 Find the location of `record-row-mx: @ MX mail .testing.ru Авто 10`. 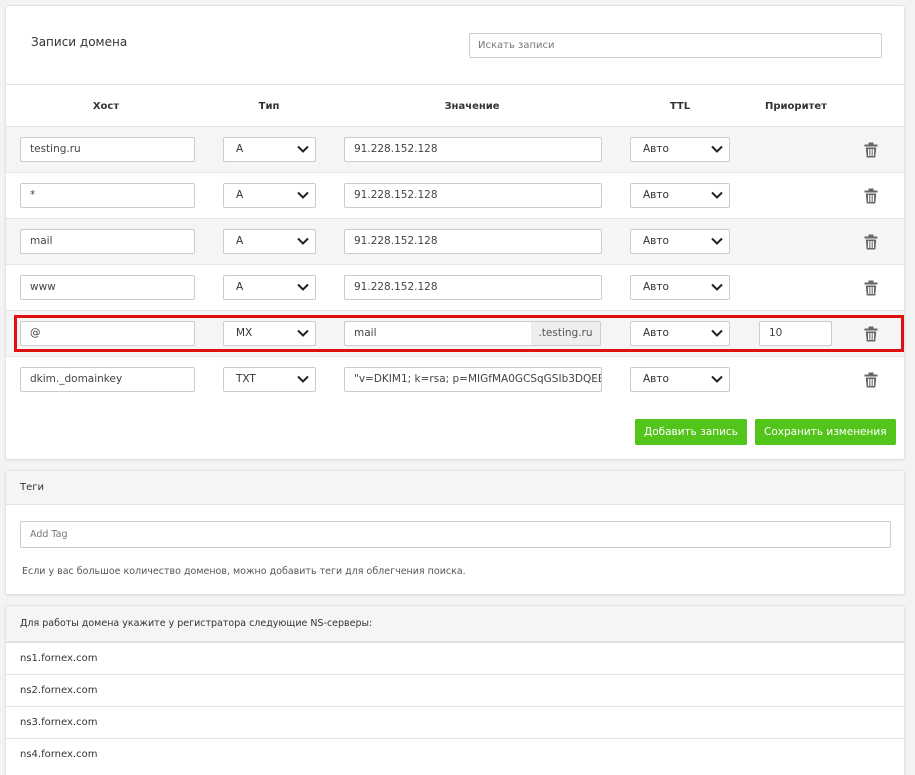

record-row-mx: @ MX mail .testing.ru Авто 10 is located at coordinates (455, 333).